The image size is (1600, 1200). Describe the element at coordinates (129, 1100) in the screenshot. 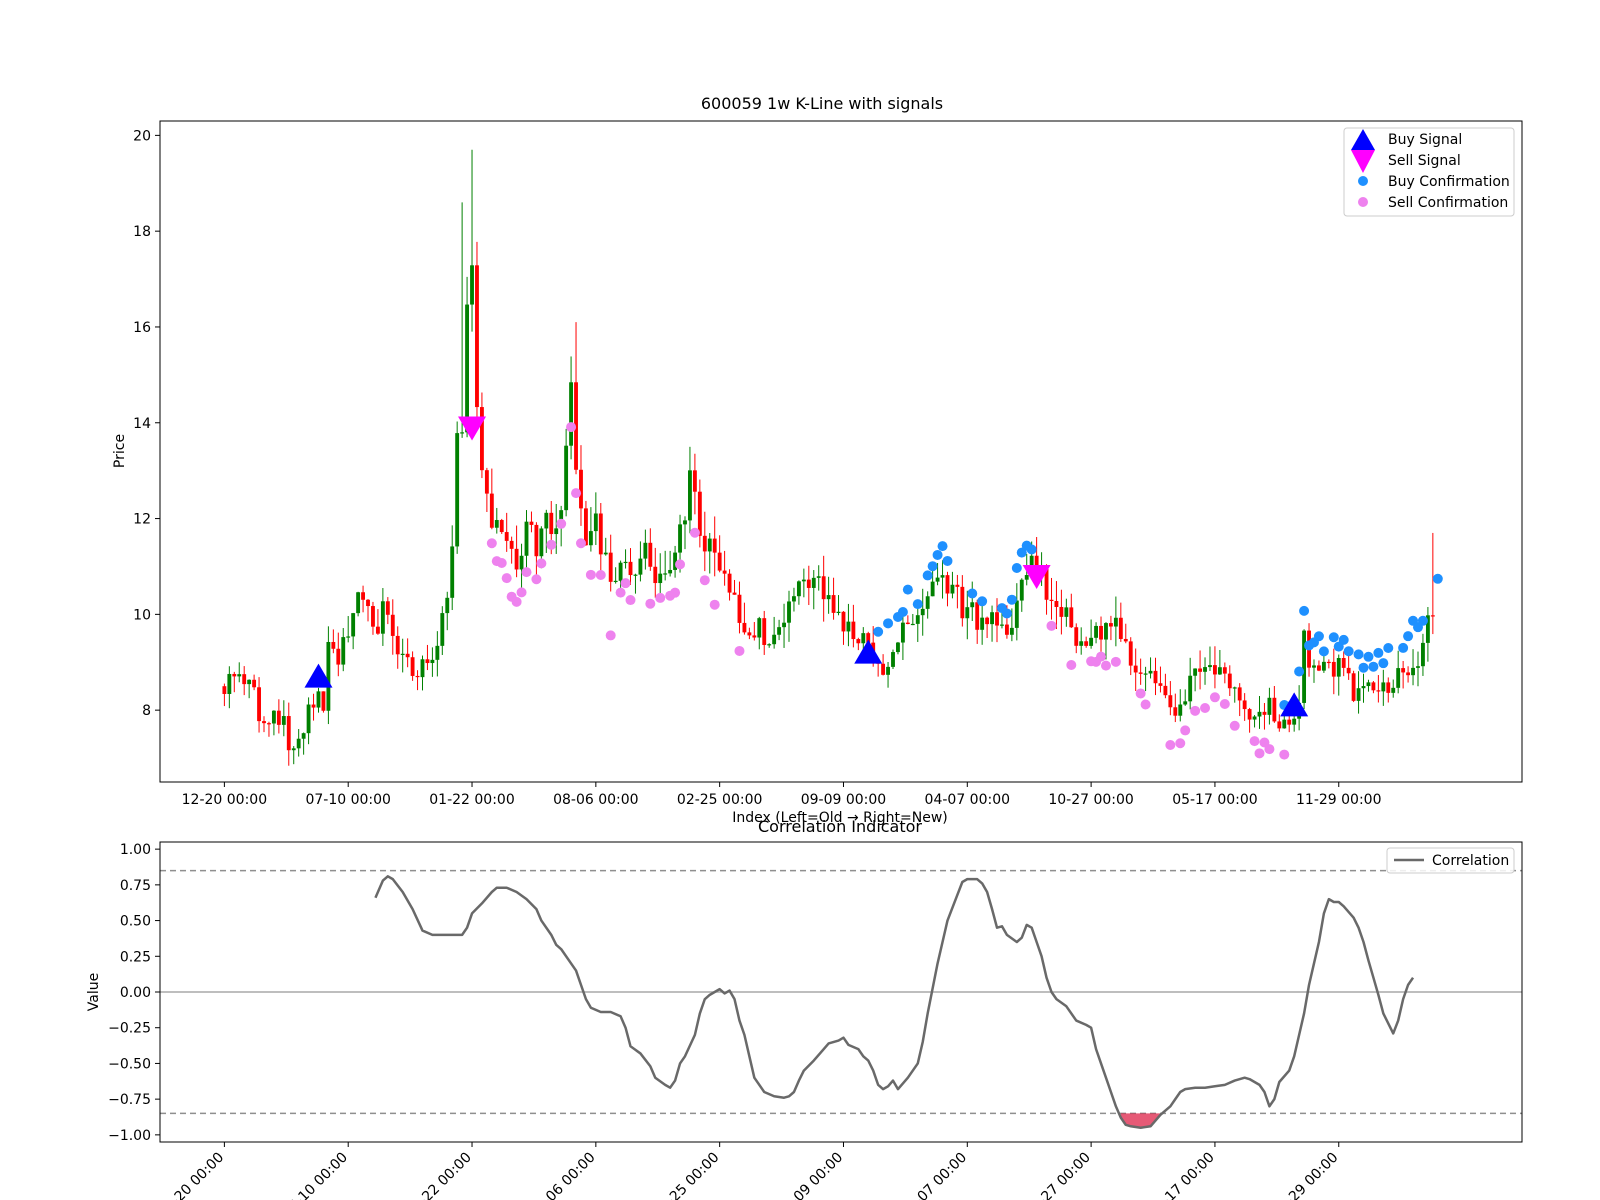

I see `correlation-ytick-label: −0.75` at that location.